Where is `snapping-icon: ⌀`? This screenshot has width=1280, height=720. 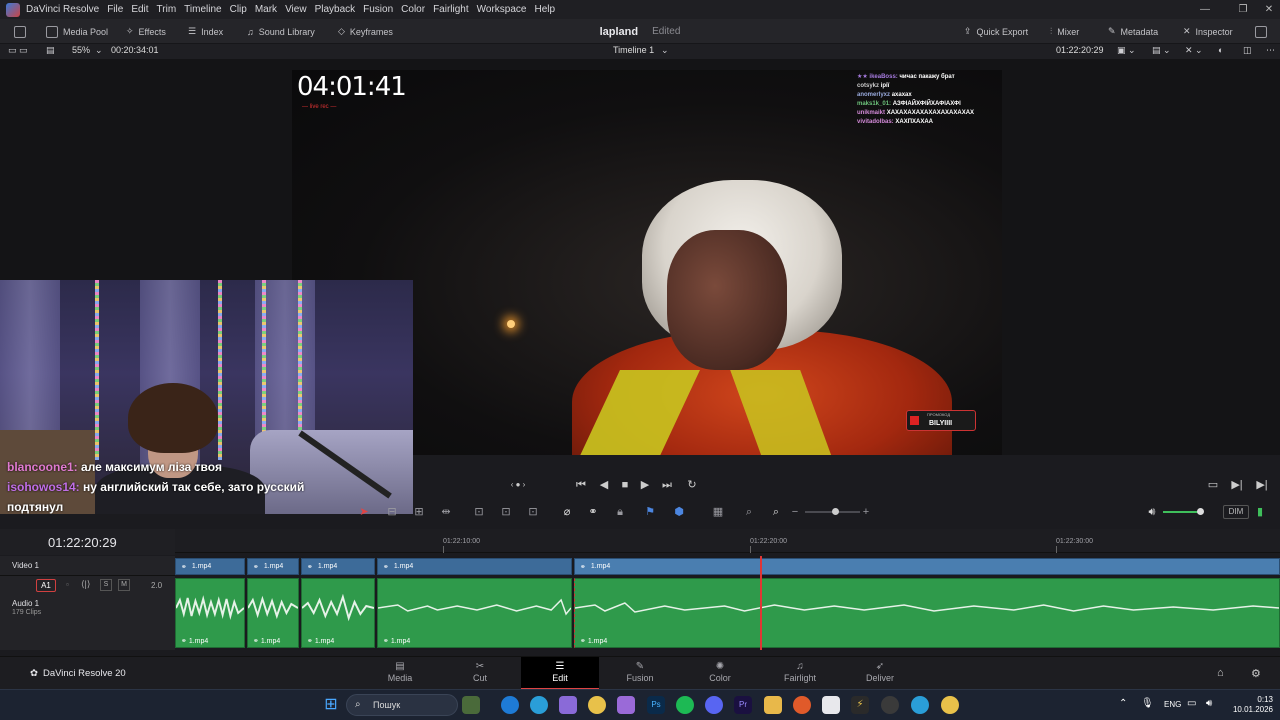 snapping-icon: ⌀ is located at coordinates (567, 512).